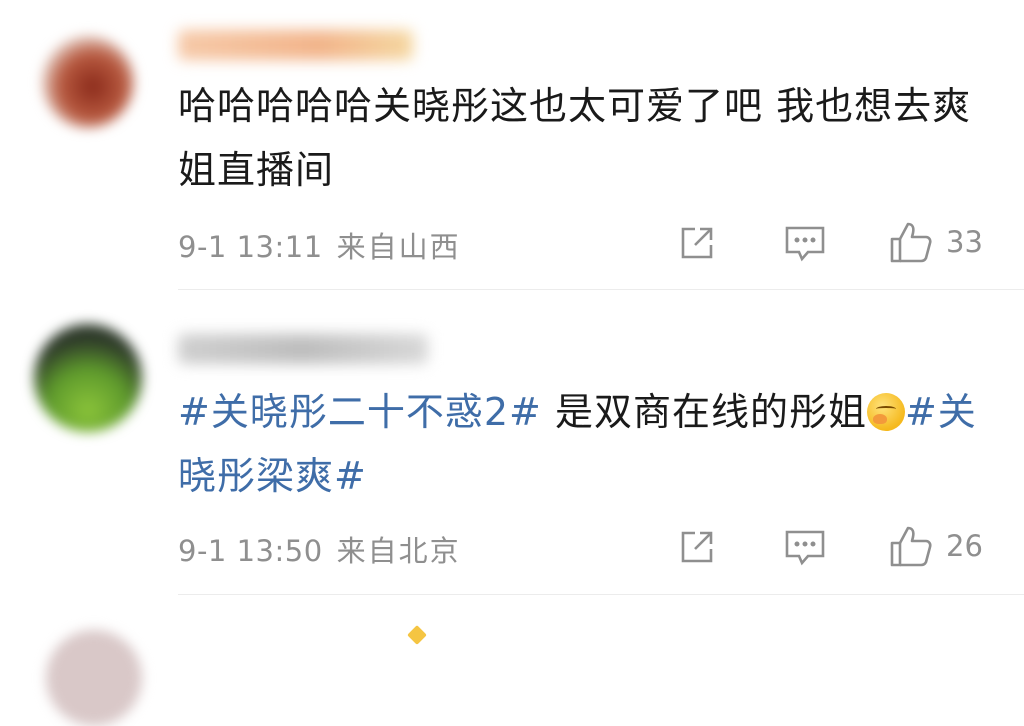  Describe the element at coordinates (398, 551) in the screenshot. I see `comment-location: 来自北京` at that location.